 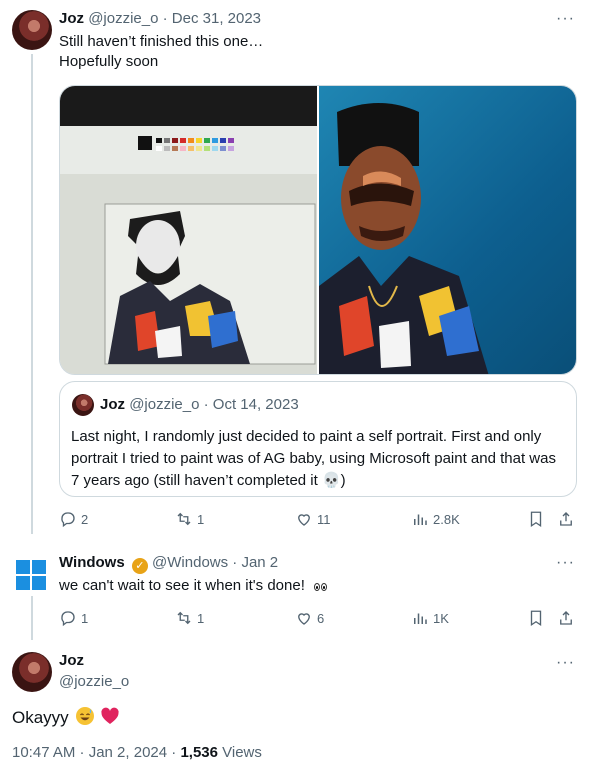 I want to click on quoted-tweet-header: Joz @jozzie_o · Oct 14, 2023, so click(x=199, y=404).